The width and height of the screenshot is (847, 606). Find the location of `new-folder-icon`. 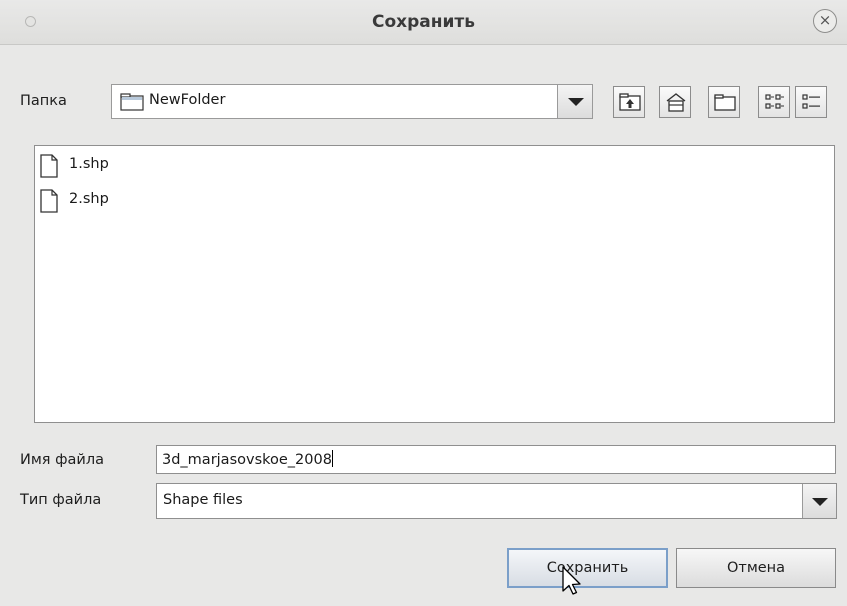

new-folder-icon is located at coordinates (725, 102).